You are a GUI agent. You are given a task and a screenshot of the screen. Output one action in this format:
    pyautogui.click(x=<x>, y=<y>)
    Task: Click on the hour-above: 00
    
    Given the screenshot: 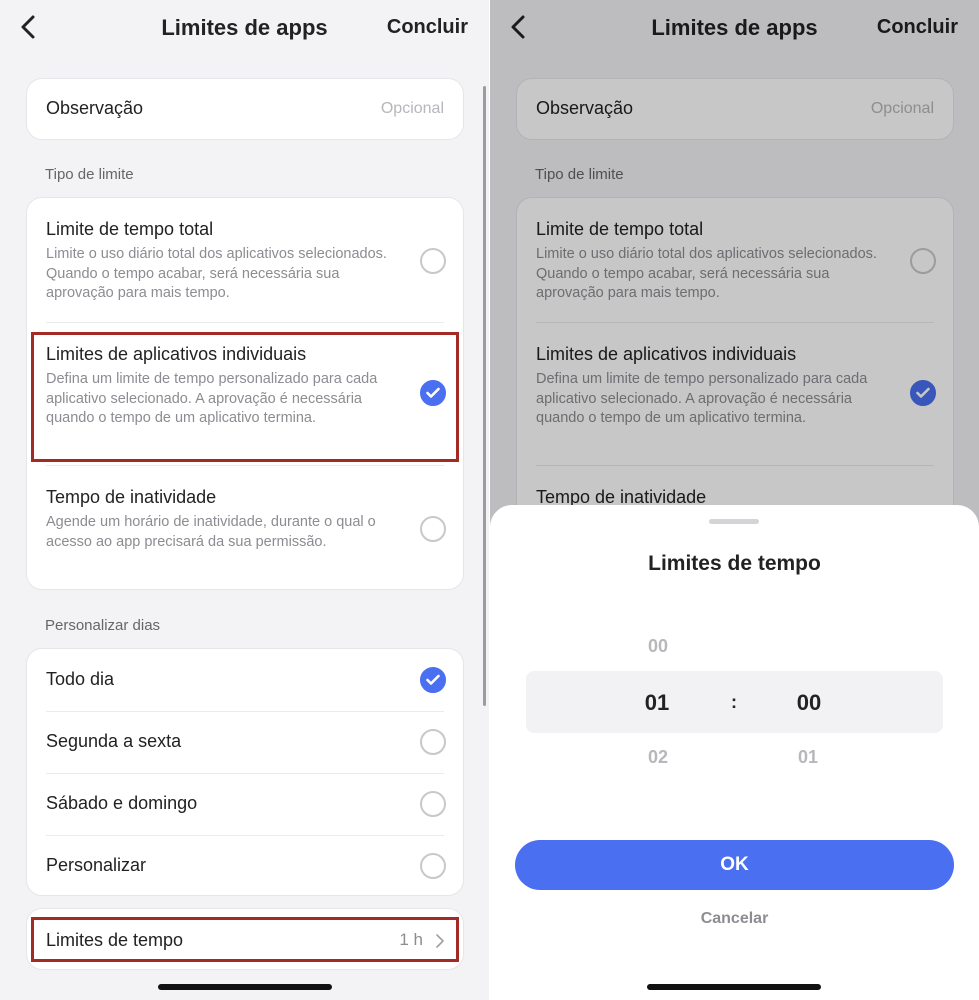 What is the action you would take?
    pyautogui.click(x=658, y=646)
    